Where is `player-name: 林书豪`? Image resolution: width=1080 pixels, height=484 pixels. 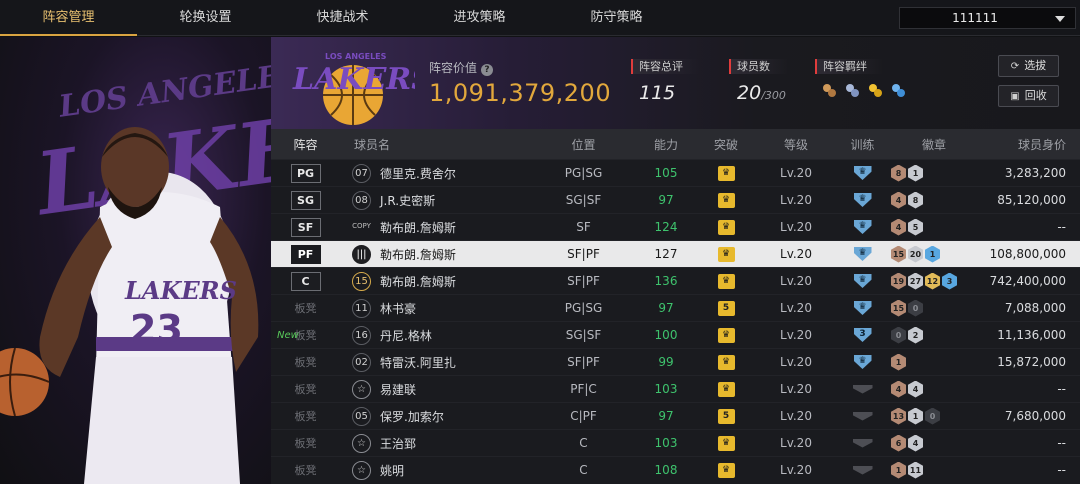 player-name: 林书豪 is located at coordinates (398, 308).